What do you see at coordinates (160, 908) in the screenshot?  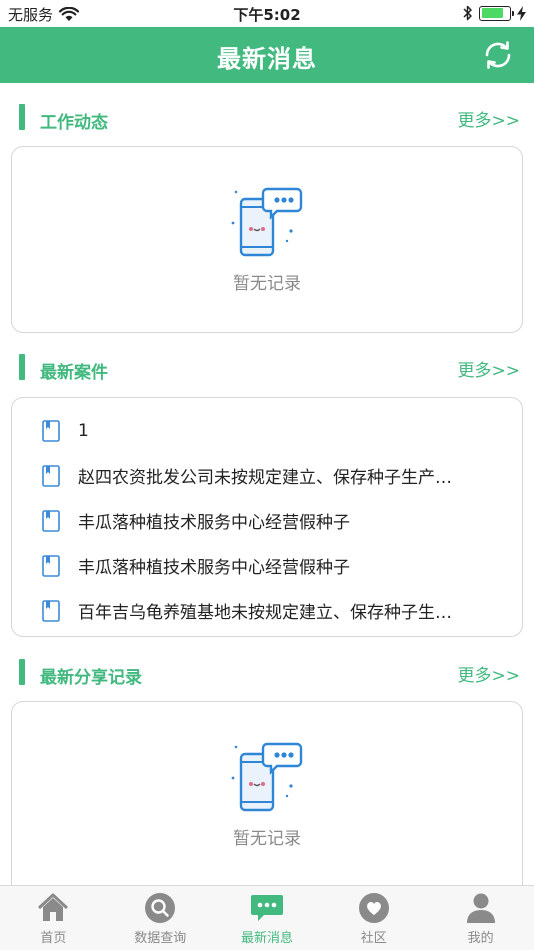 I see `search-icon` at bounding box center [160, 908].